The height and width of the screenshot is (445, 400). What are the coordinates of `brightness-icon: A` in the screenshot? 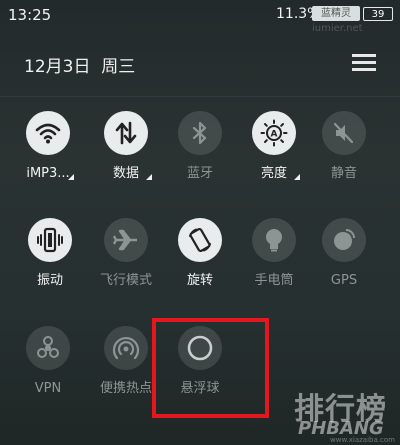 It's located at (274, 133).